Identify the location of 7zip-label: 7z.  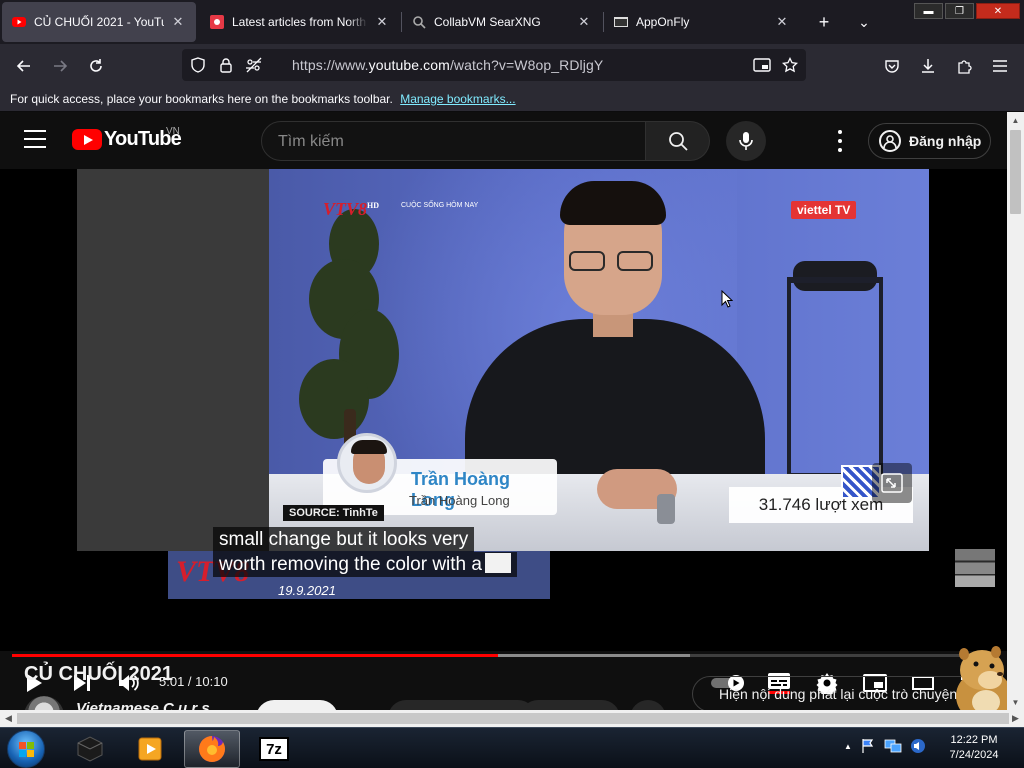
(274, 749).